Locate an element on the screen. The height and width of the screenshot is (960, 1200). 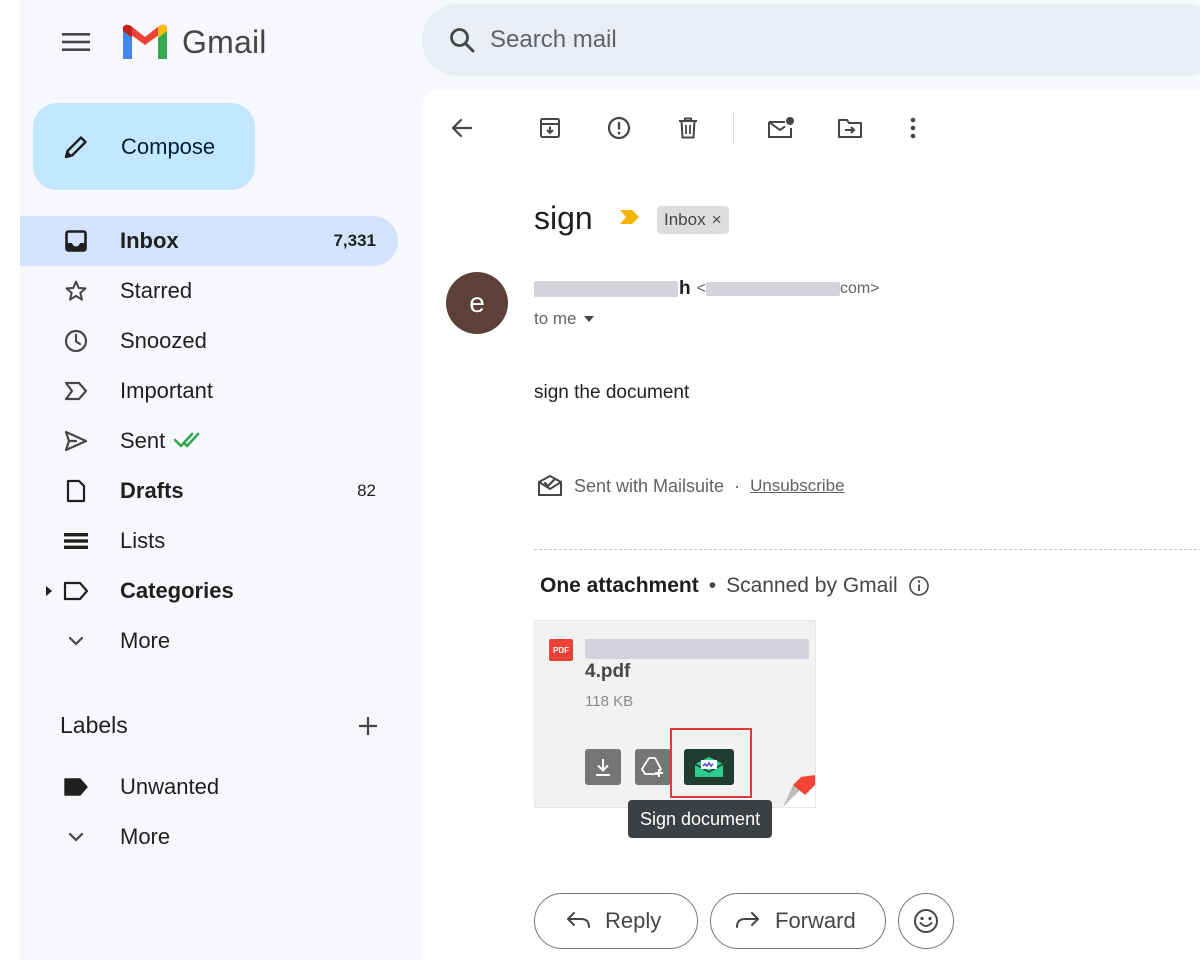
labels-list: Unwanted More is located at coordinates (209, 812).